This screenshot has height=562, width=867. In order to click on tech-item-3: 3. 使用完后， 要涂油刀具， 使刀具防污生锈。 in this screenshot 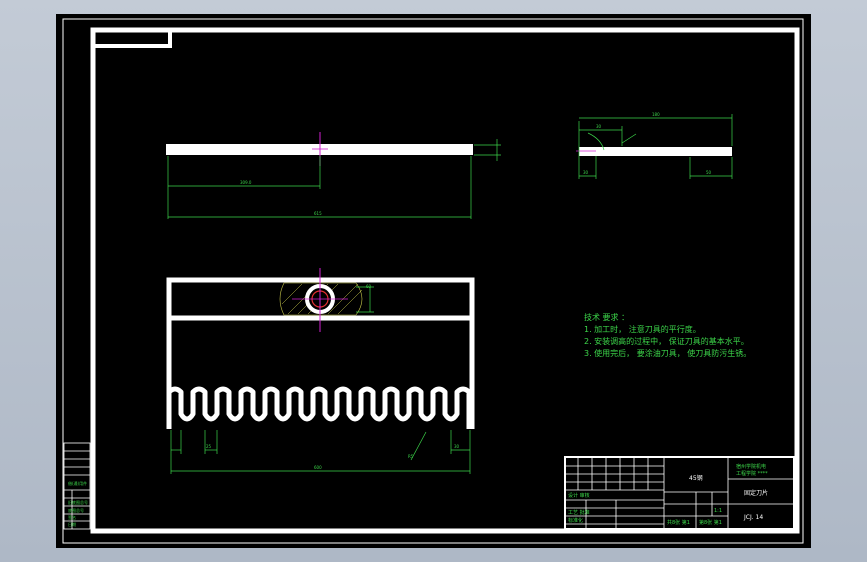, I will do `click(667, 353)`.